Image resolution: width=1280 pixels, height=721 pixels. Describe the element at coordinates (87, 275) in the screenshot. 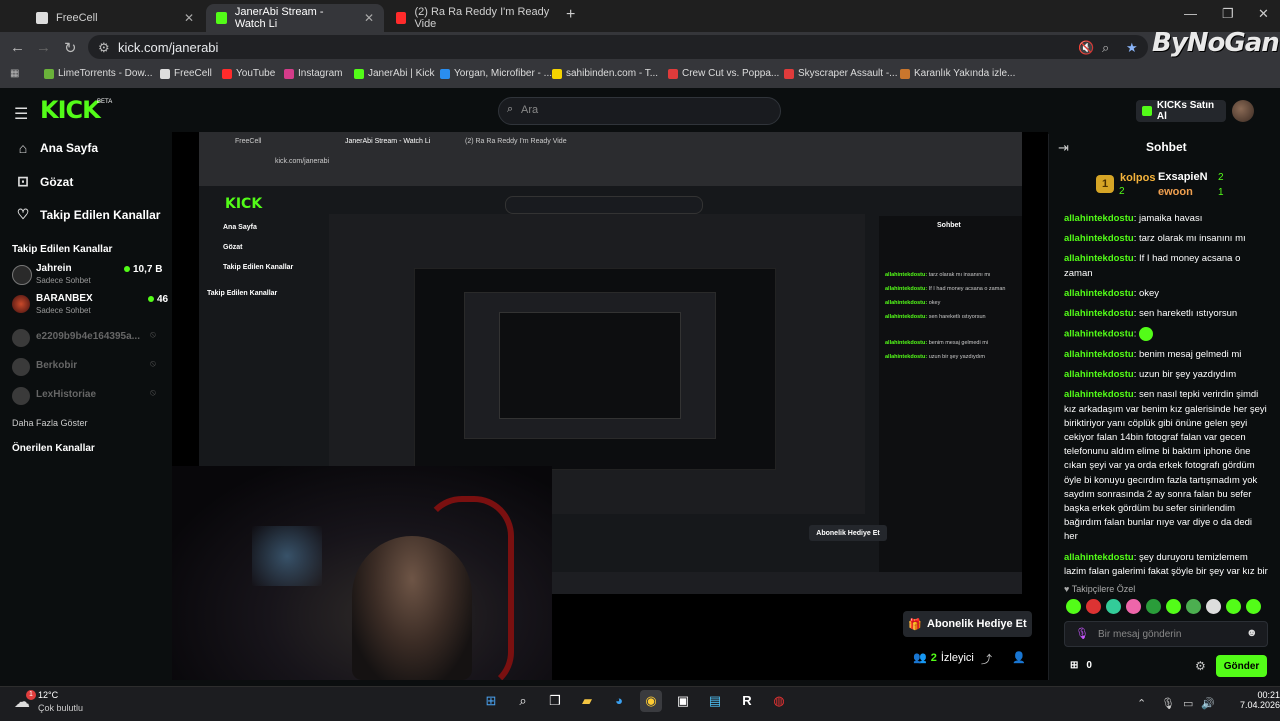

I see `channel-jahrein: Jahrein Sadece Sohbet 10,7 B` at that location.